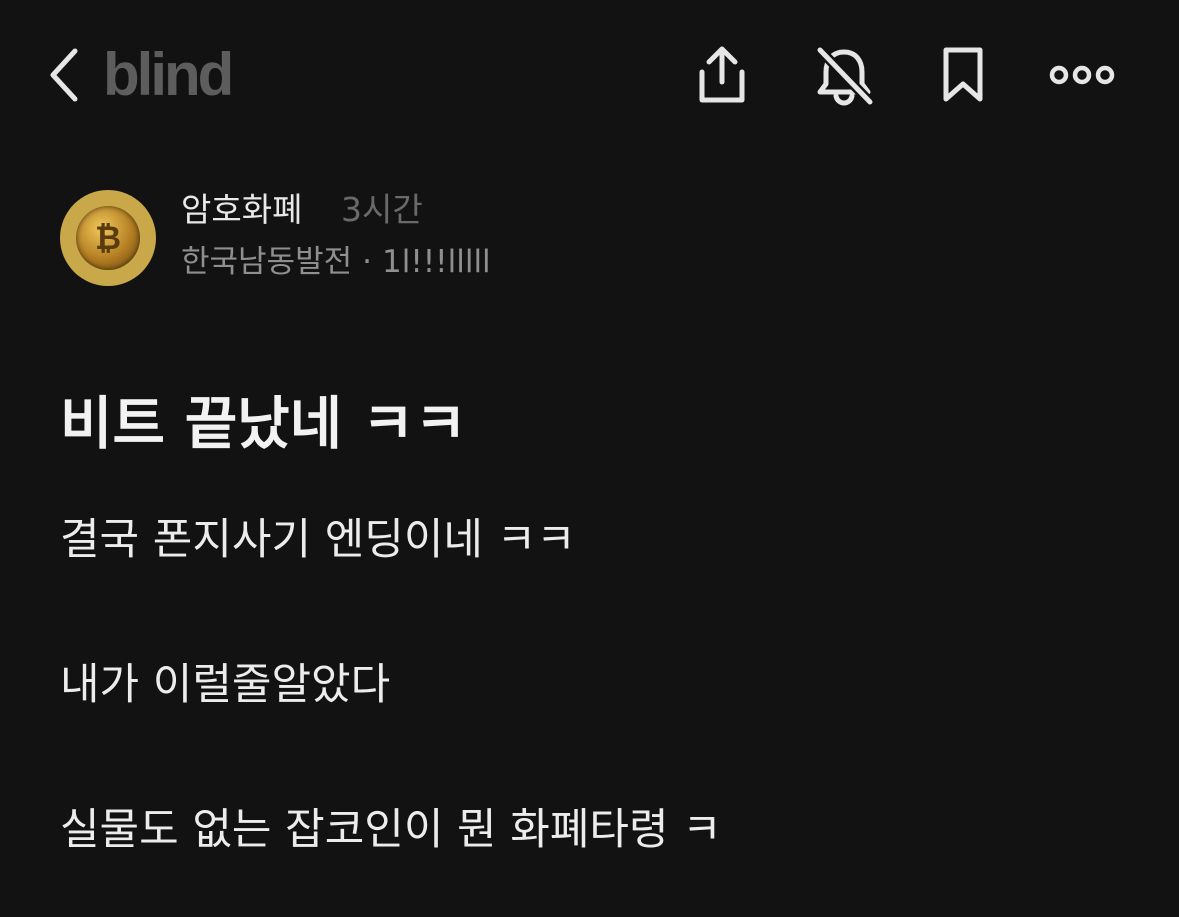 The height and width of the screenshot is (917, 1179). Describe the element at coordinates (318, 540) in the screenshot. I see `post-body-line: 결국 폰지사기 엔딩이네 ㅋㅋ` at that location.